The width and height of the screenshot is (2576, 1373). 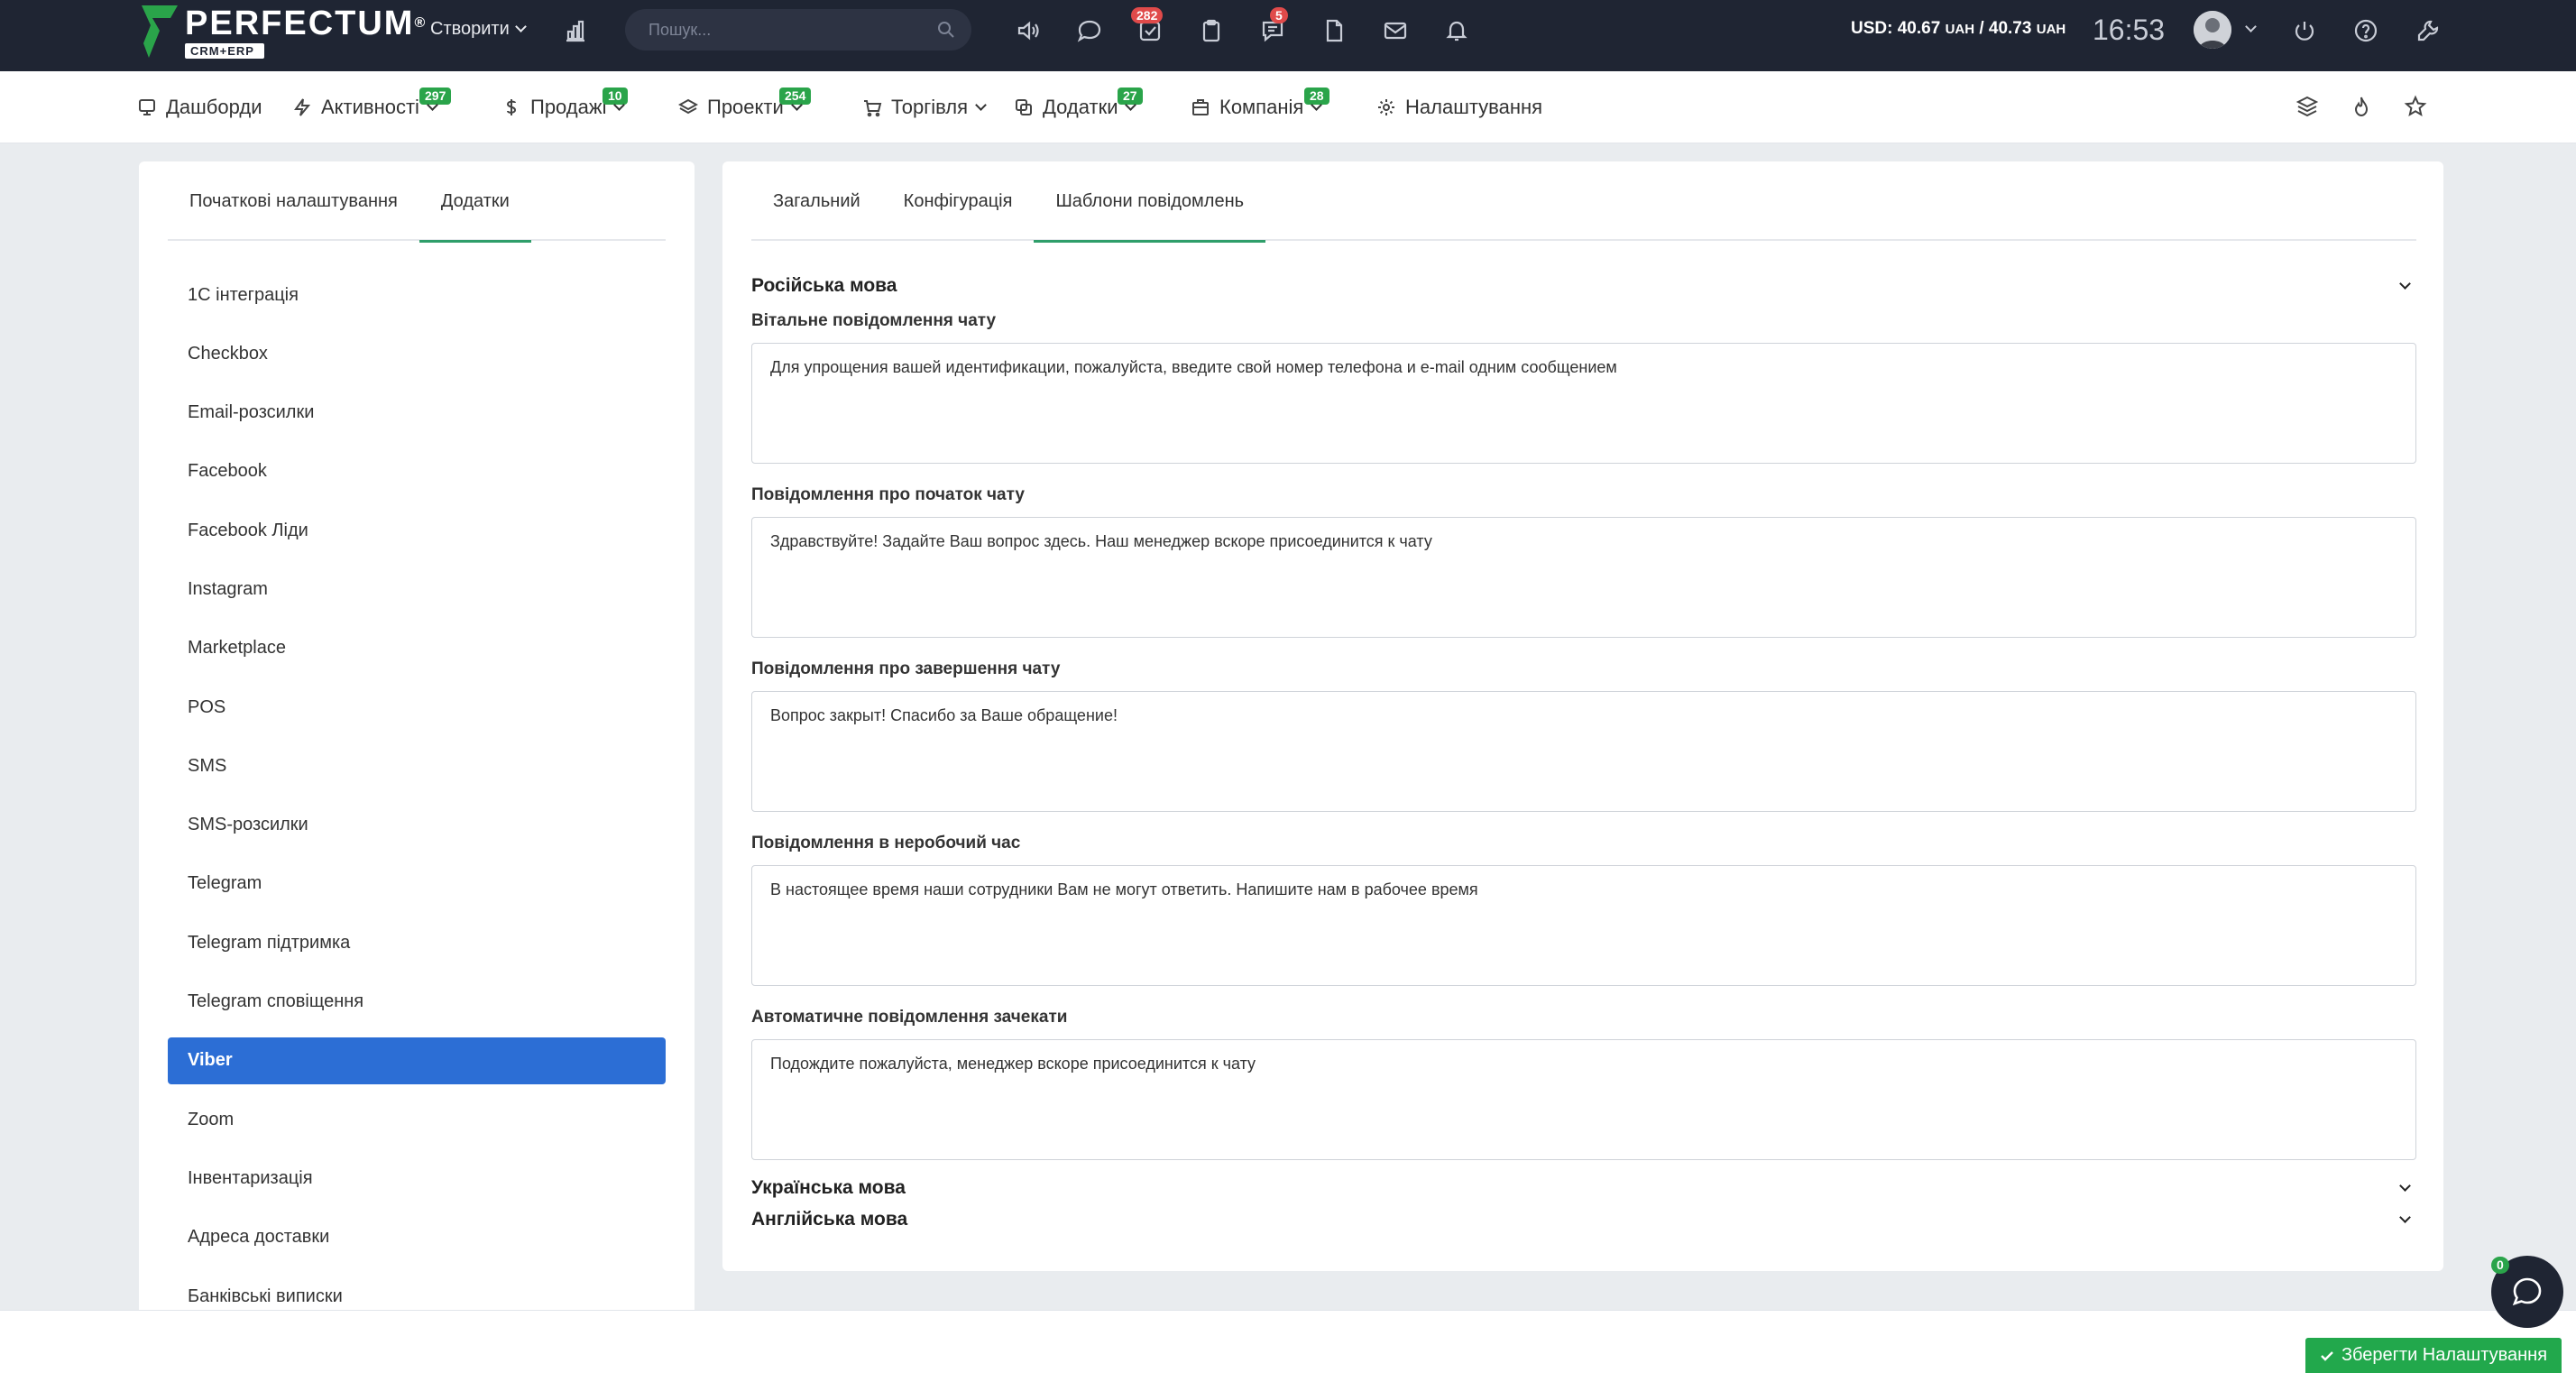 What do you see at coordinates (417, 1237) in the screenshot?
I see `list-item: Адреса доставки` at bounding box center [417, 1237].